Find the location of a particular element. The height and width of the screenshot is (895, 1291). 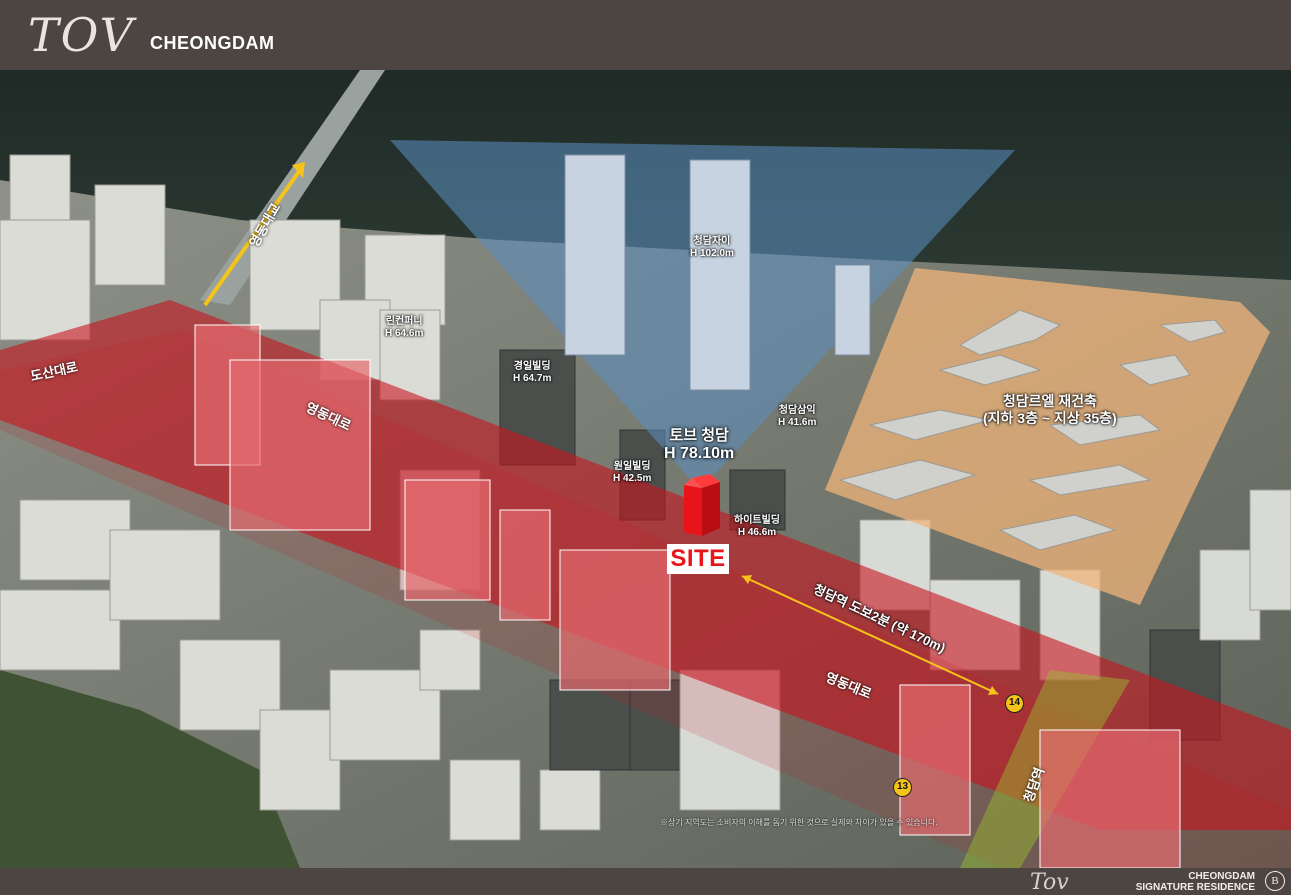

building-label-kyungil: 경일빌딩 H 64.7m is located at coordinates (532, 373).